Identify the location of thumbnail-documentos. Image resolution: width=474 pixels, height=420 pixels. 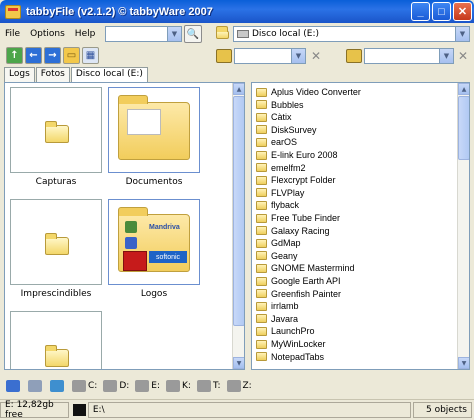
(154, 130).